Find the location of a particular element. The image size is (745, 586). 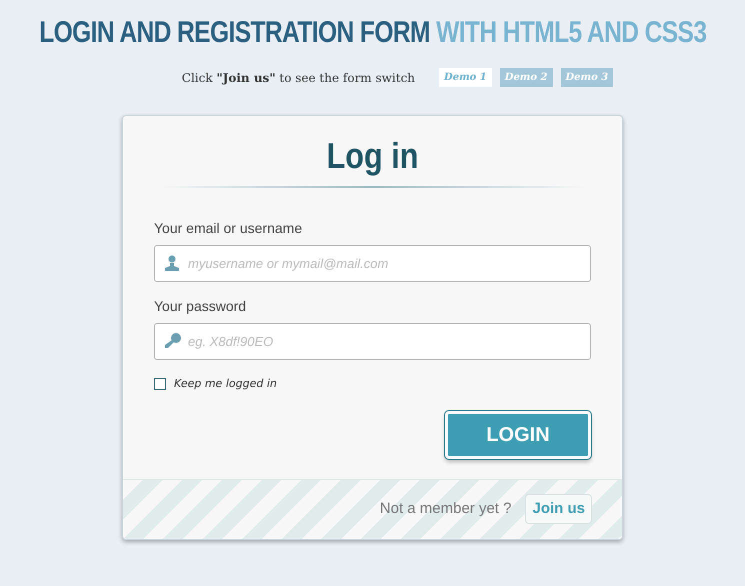

join-link: Join us is located at coordinates (558, 509).